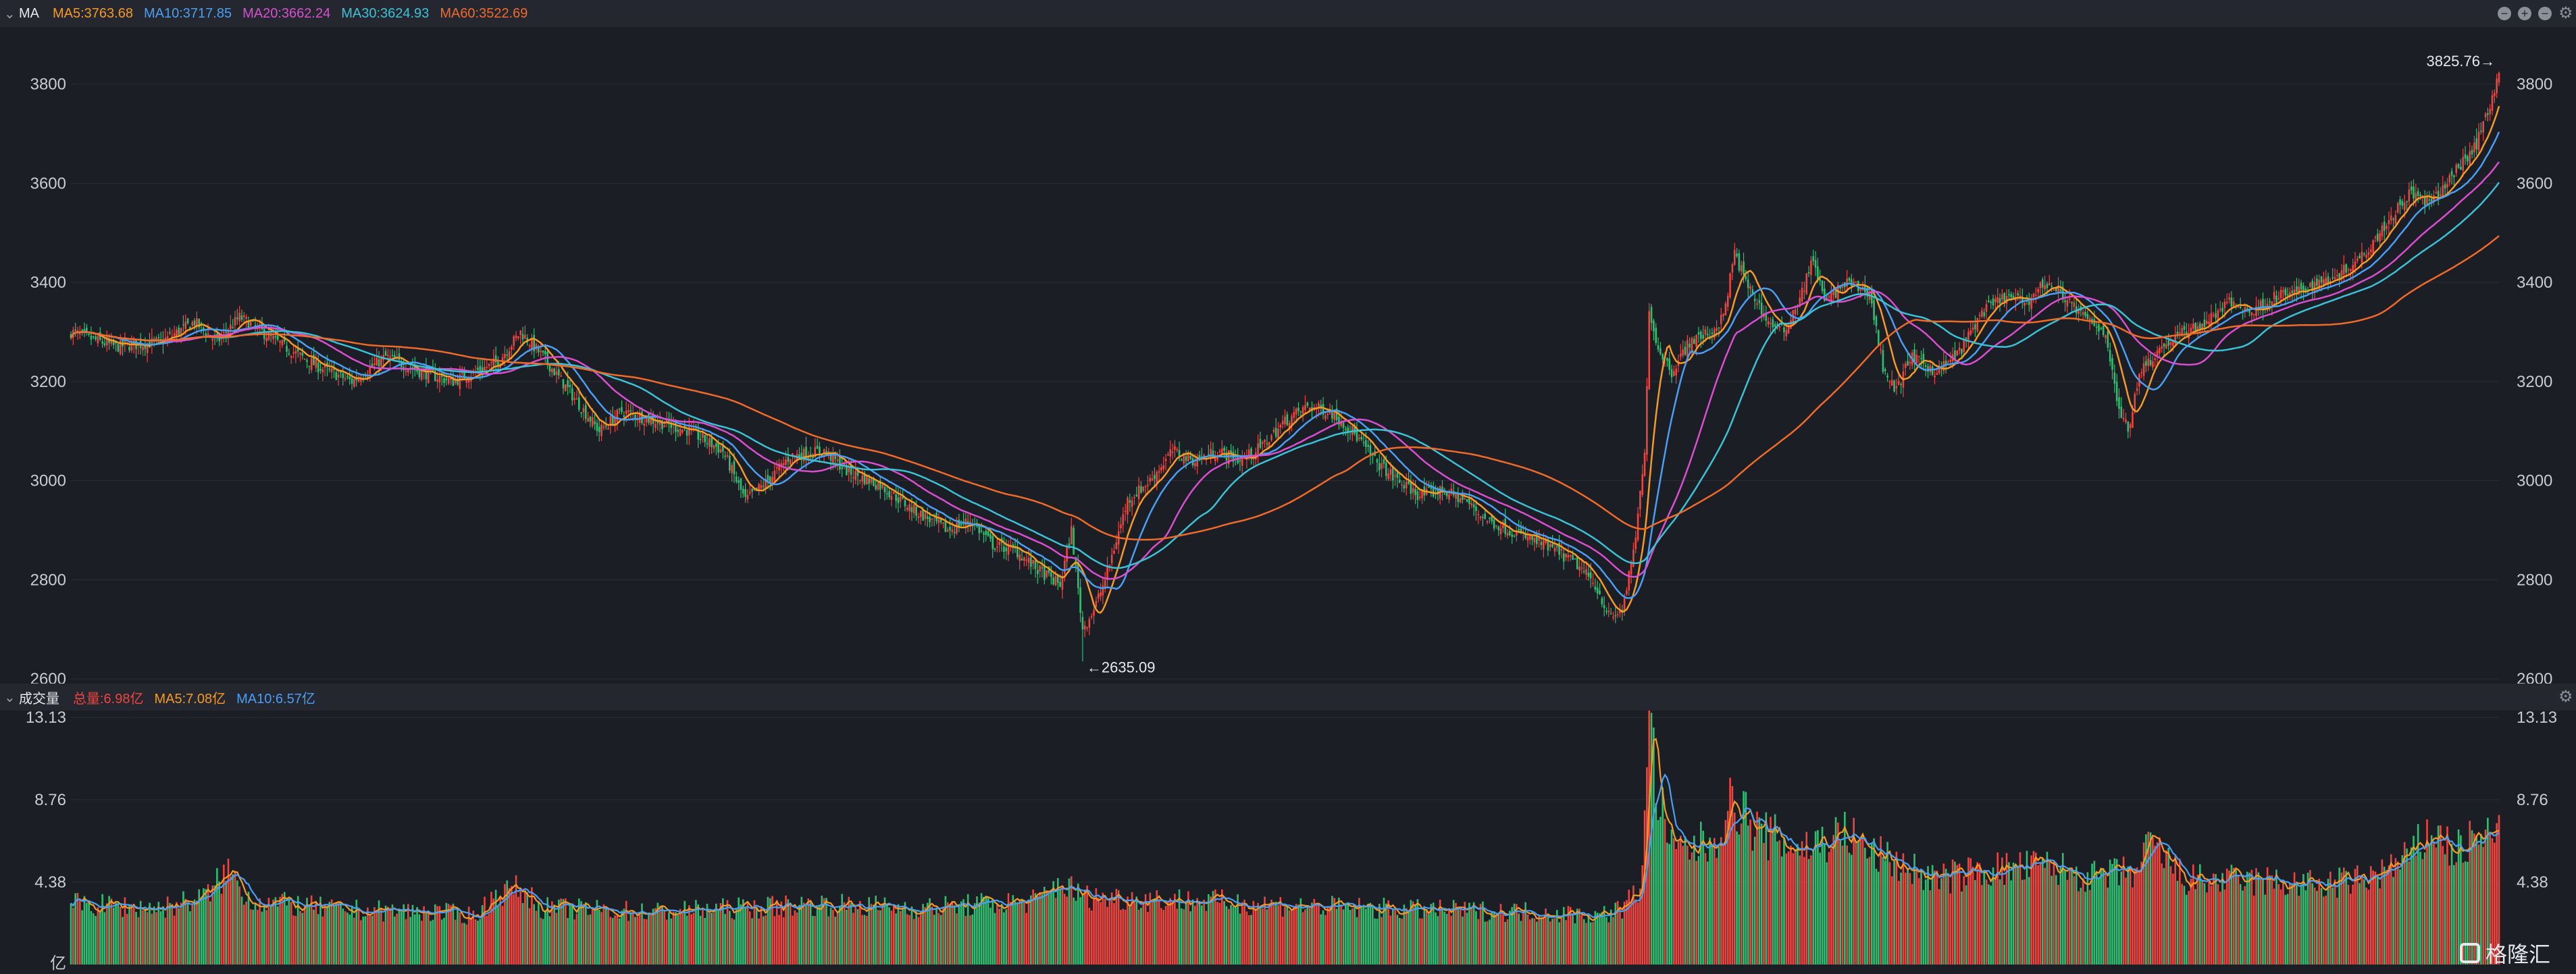 The image size is (2576, 974). Describe the element at coordinates (2524, 14) in the screenshot. I see `plus-icon: +` at that location.